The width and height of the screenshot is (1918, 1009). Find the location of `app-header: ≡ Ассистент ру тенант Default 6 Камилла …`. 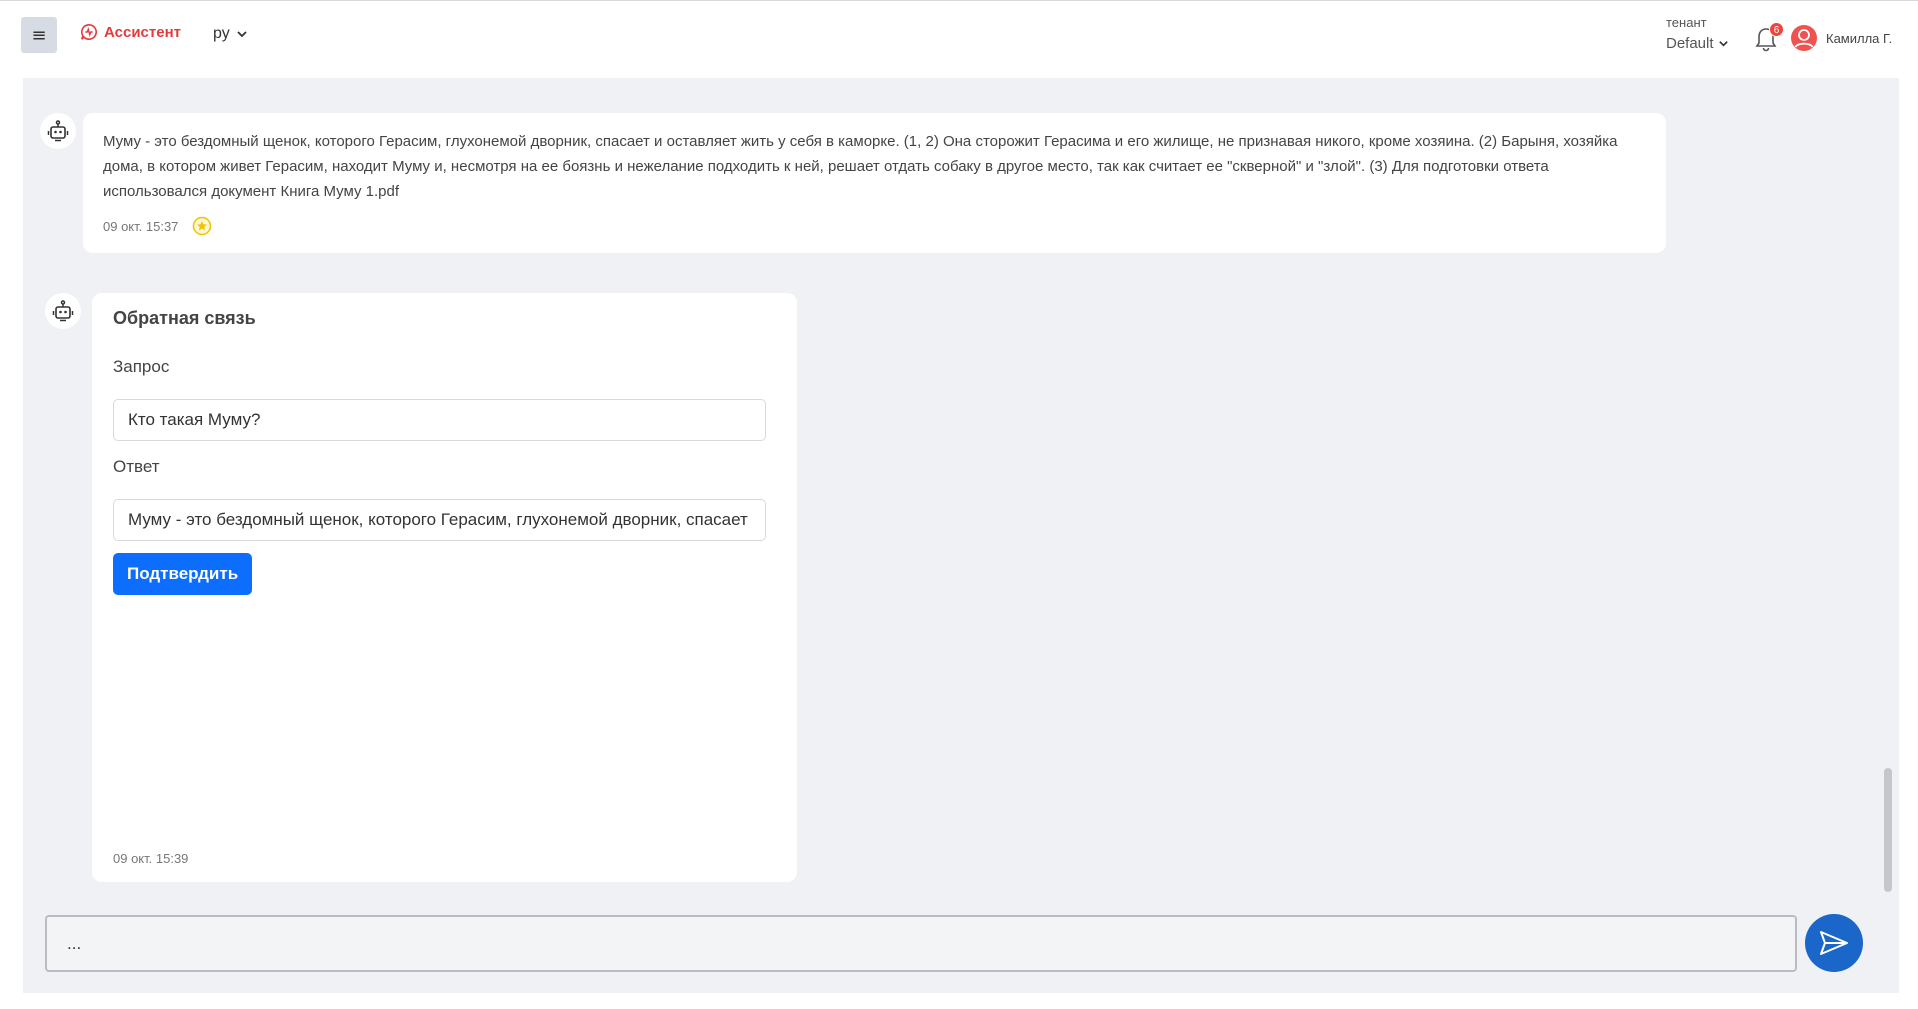

app-header: ≡ Ассистент ру тенант Default 6 Камилла … is located at coordinates (959, 40).